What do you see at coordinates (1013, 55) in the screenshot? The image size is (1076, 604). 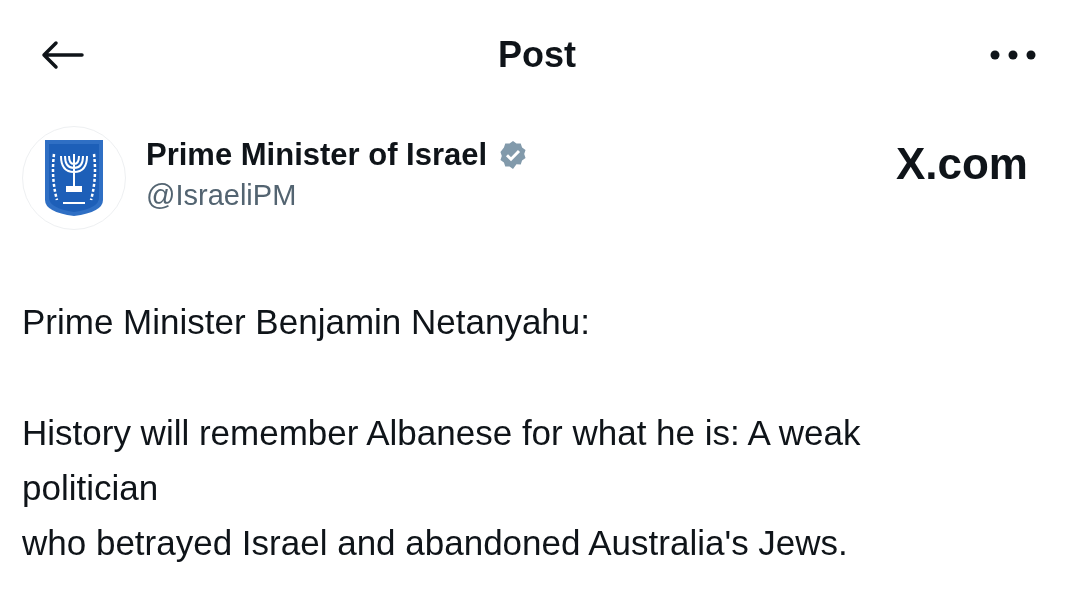 I see `more-options-icon` at bounding box center [1013, 55].